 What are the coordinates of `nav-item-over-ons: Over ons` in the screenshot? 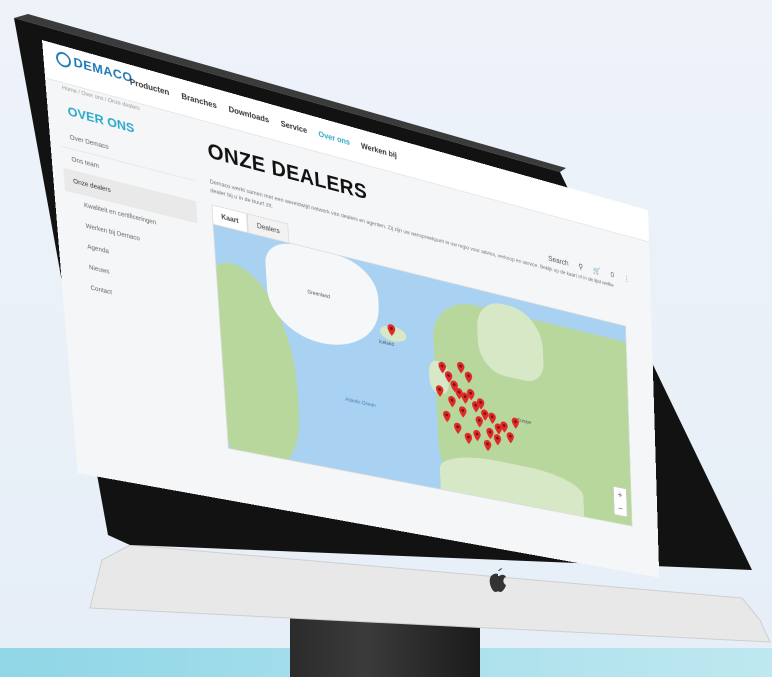 It's located at (334, 137).